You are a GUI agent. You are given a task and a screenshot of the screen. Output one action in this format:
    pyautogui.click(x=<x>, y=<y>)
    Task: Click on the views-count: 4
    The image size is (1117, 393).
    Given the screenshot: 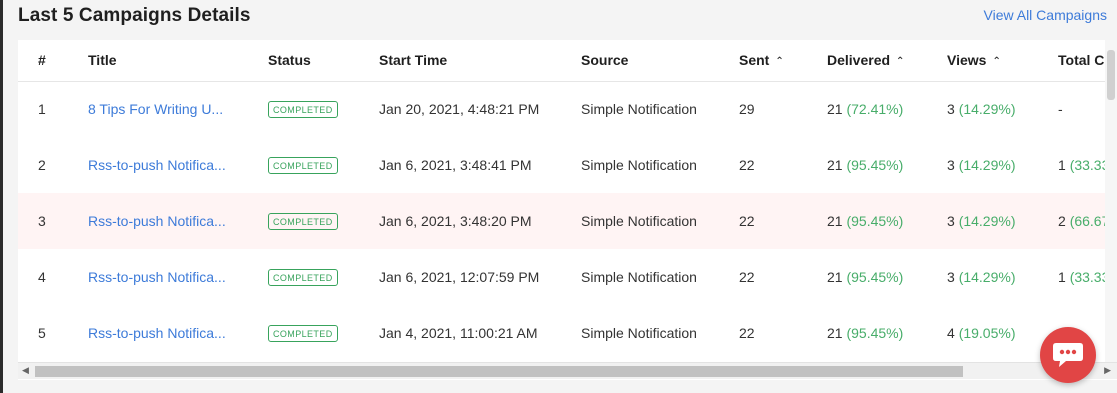 What is the action you would take?
    pyautogui.click(x=951, y=333)
    